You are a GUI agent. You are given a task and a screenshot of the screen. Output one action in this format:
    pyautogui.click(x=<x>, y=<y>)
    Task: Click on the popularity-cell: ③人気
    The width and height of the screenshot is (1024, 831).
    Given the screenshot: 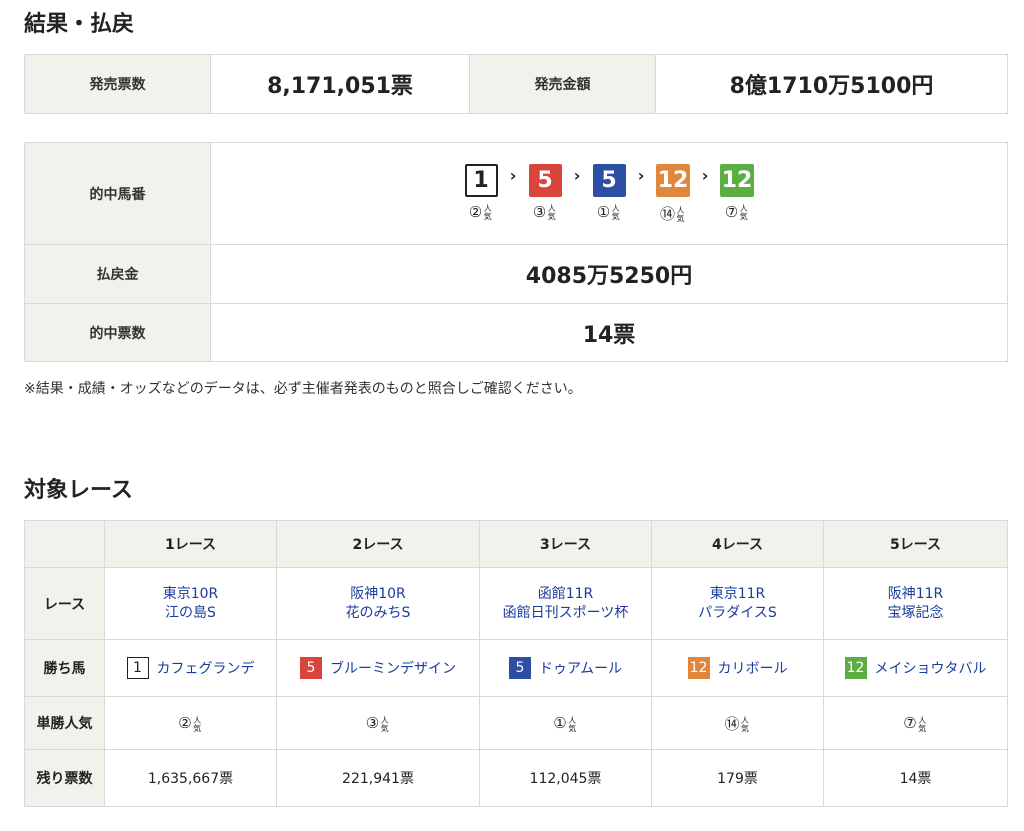 What is the action you would take?
    pyautogui.click(x=378, y=723)
    